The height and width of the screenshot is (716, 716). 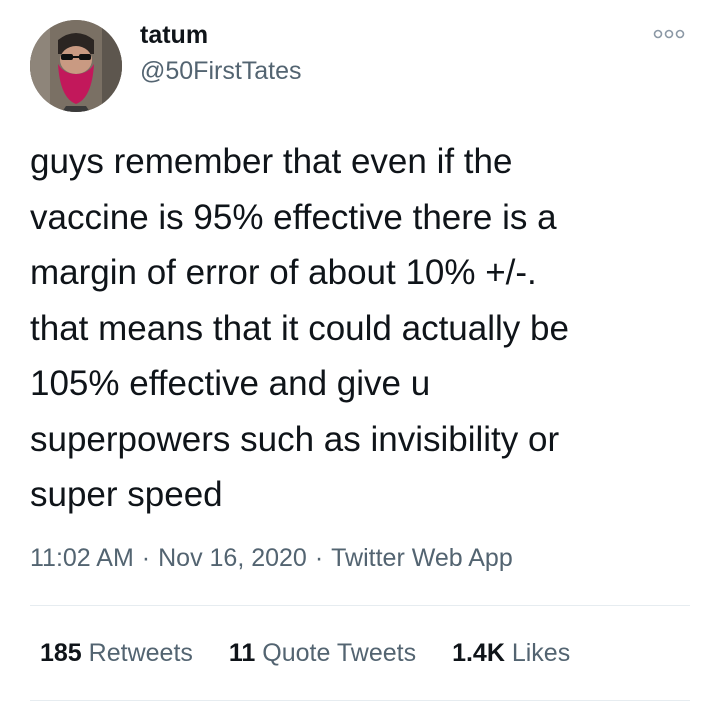 I want to click on more-options-icon, so click(x=670, y=34).